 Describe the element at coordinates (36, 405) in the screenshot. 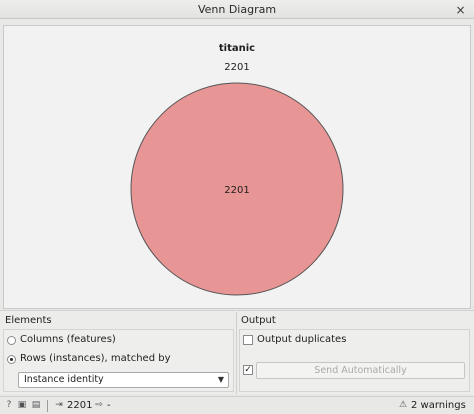

I see `report-icon: ▤` at that location.